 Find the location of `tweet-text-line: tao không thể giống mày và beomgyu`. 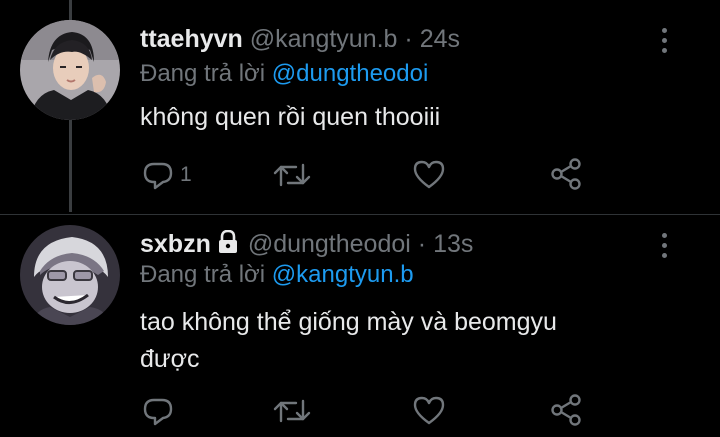

tweet-text-line: tao không thể giống mày và beomgyu is located at coordinates (348, 322).